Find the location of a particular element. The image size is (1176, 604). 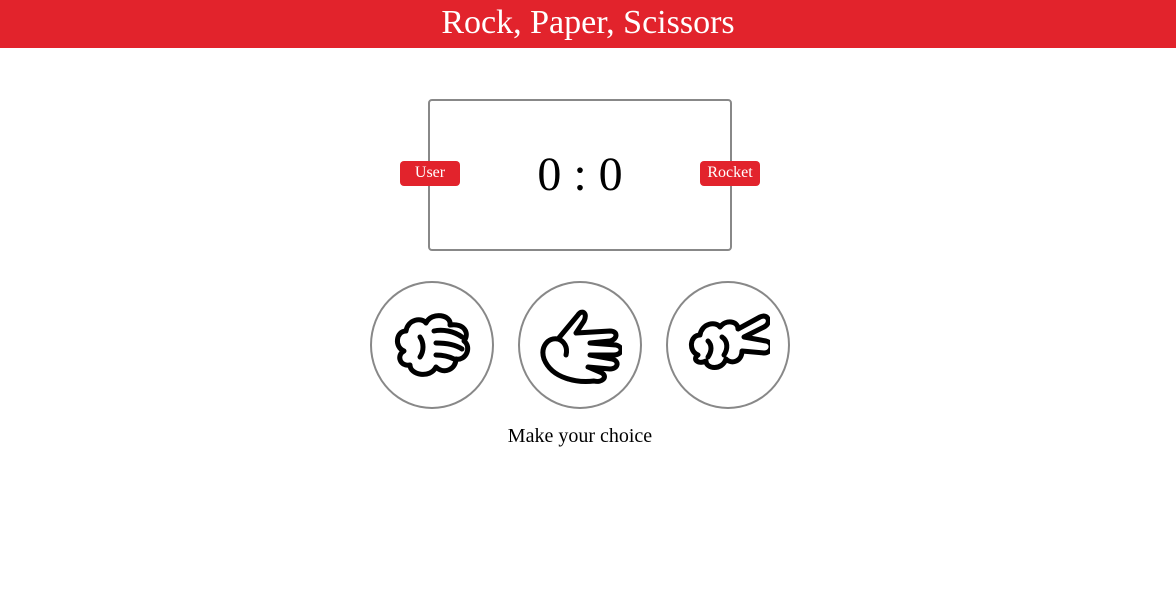

score-display: 0 is located at coordinates (580, 174).